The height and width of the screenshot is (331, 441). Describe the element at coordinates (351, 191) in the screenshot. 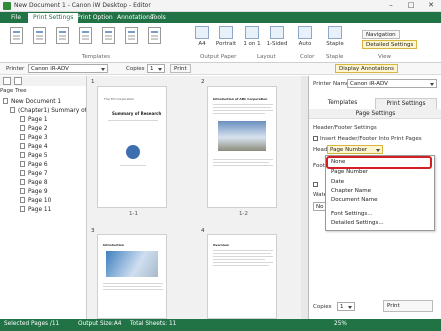

I see `option-chapter-name: Chapter Name` at that location.